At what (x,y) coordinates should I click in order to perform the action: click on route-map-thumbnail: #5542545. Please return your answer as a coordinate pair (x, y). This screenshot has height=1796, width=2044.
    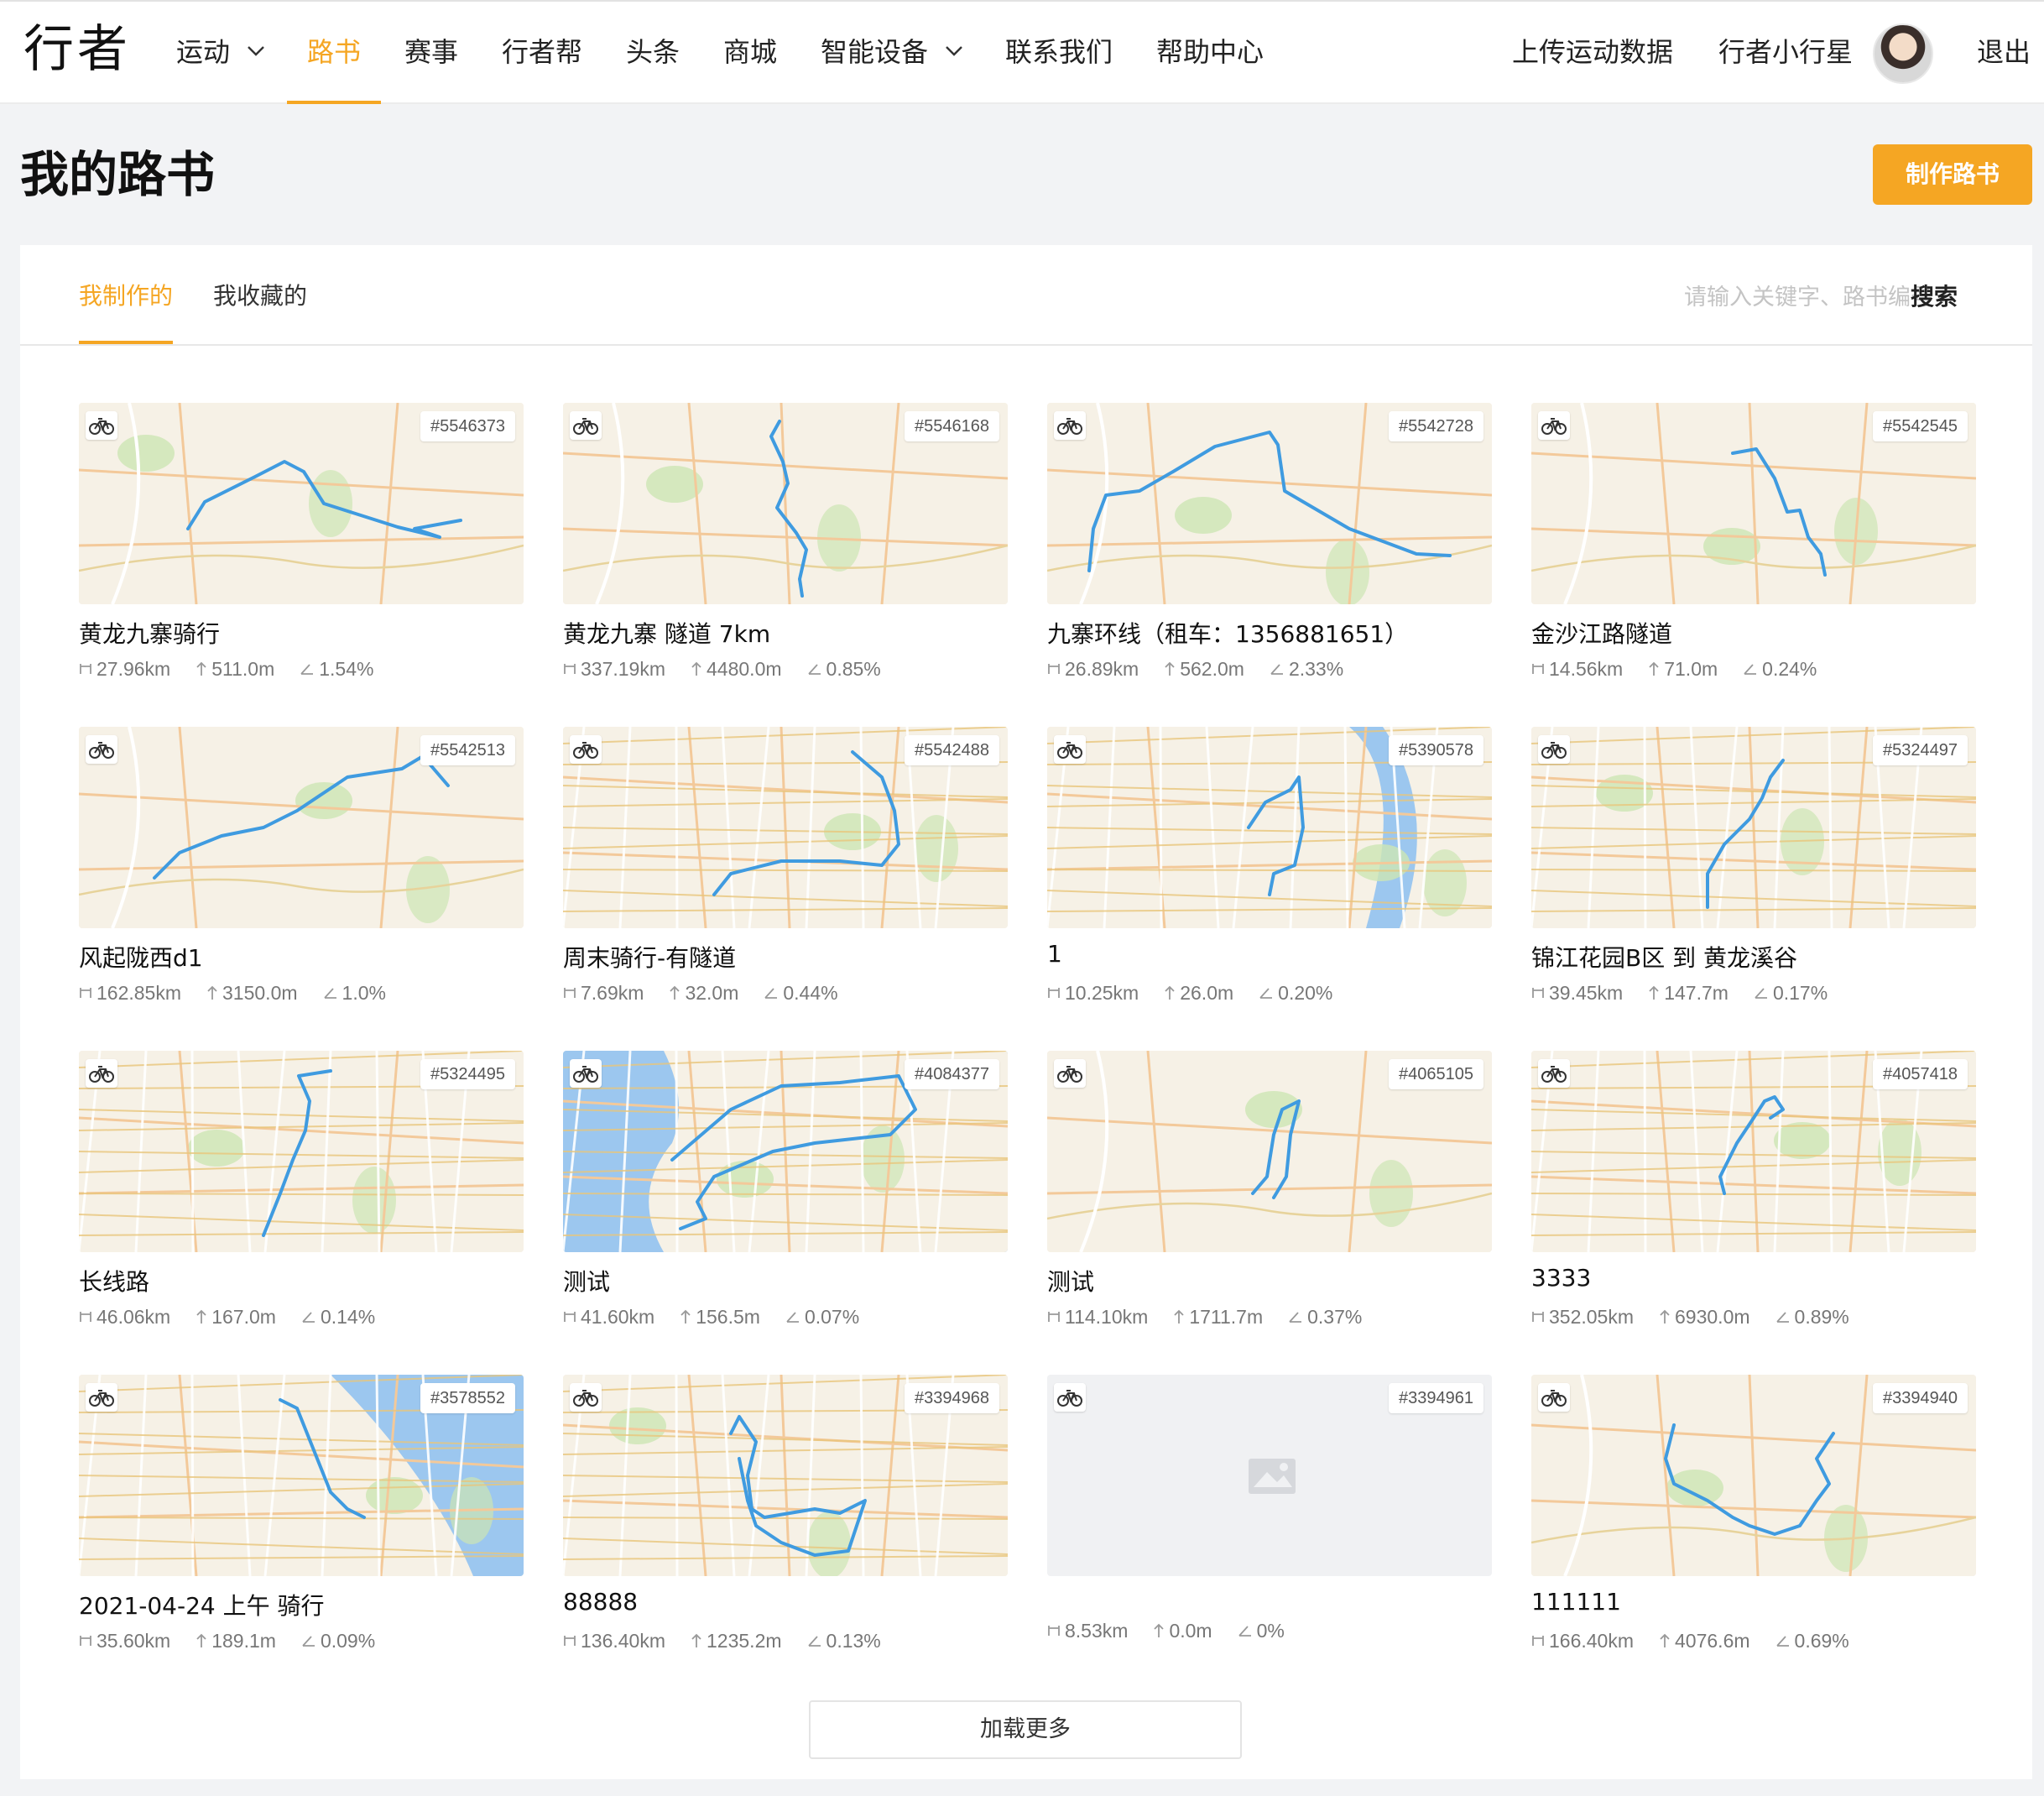
    Looking at the image, I should click on (1754, 503).